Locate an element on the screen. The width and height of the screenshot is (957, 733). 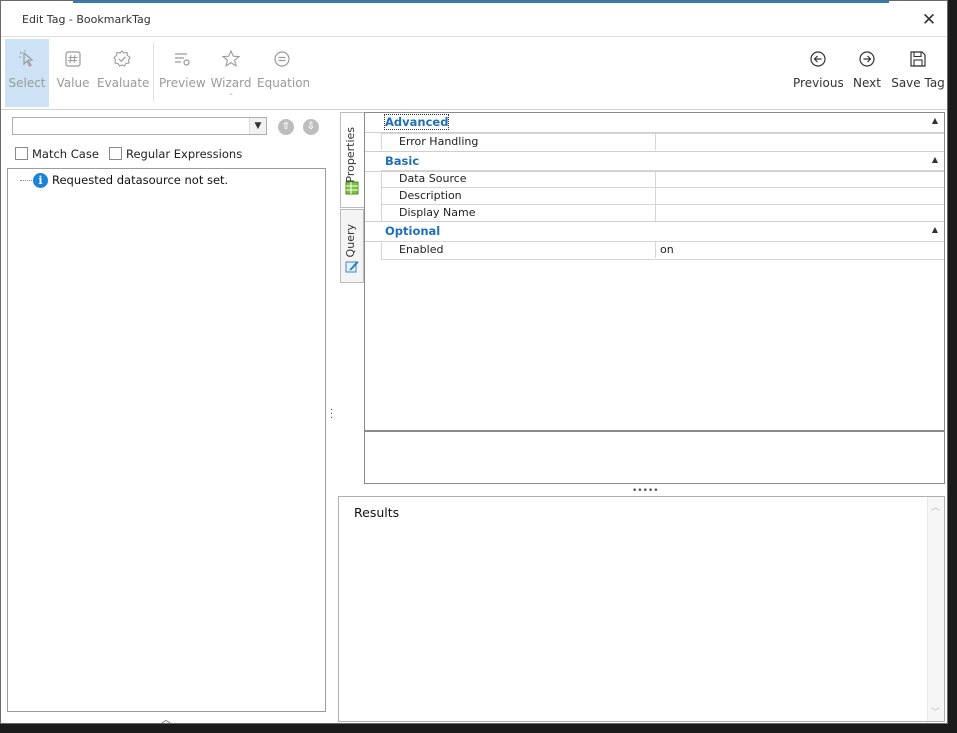
regular-expressions-box is located at coordinates (115, 153).